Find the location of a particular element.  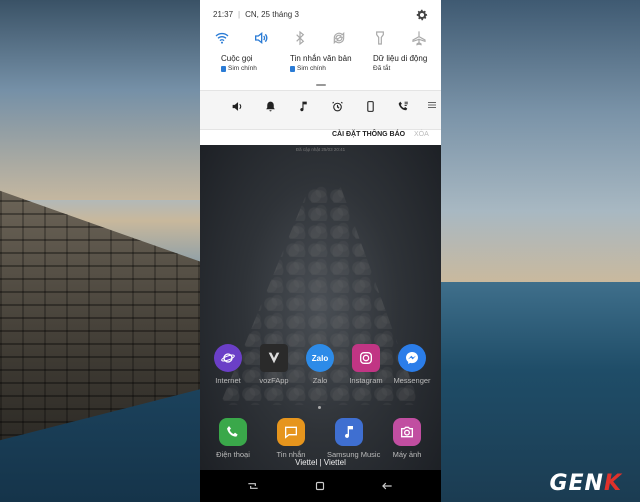

zalo-icon: Zalo is located at coordinates (320, 358).